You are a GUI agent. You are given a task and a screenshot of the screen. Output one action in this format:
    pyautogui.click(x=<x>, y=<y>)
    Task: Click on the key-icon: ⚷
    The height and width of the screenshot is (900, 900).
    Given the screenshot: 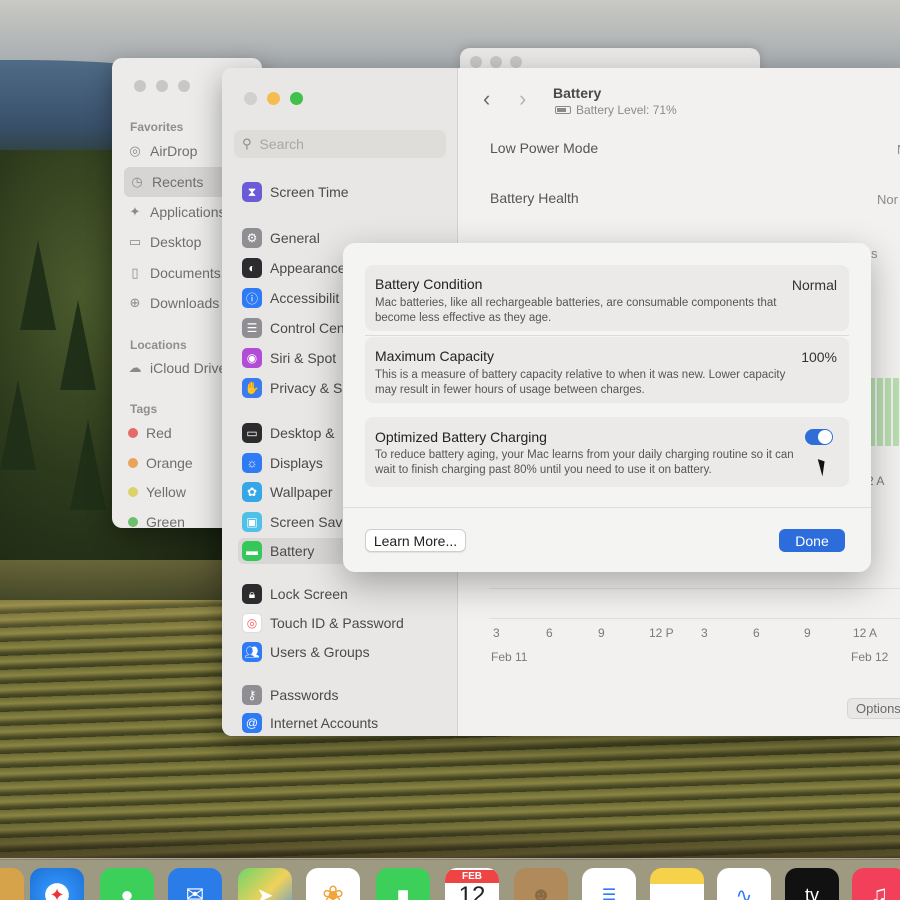 What is the action you would take?
    pyautogui.click(x=252, y=695)
    